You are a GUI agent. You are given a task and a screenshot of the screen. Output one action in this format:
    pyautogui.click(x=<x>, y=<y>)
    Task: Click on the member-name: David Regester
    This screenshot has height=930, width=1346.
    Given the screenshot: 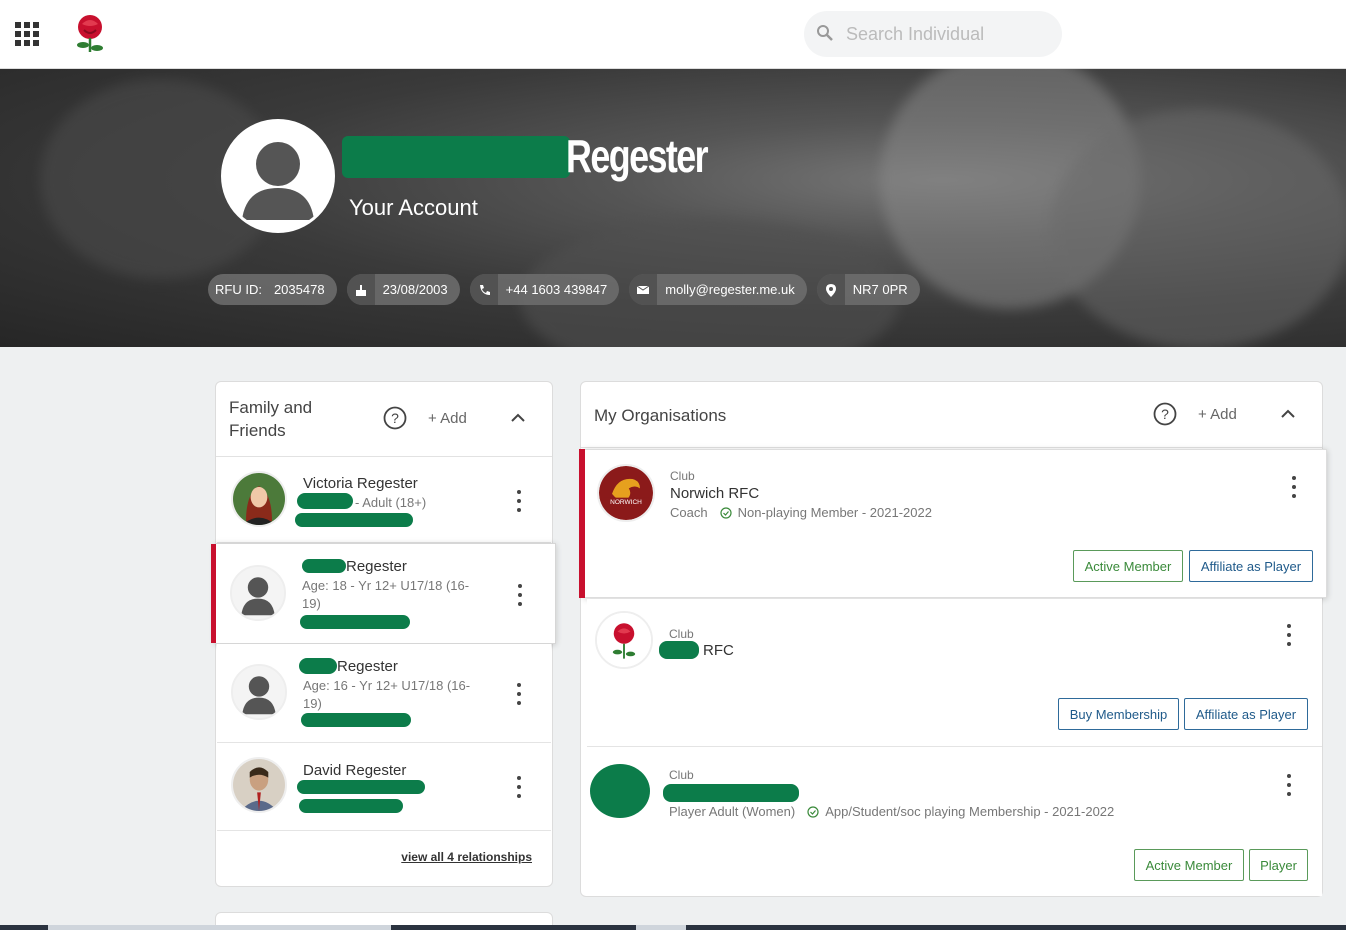 What is the action you would take?
    pyautogui.click(x=355, y=770)
    